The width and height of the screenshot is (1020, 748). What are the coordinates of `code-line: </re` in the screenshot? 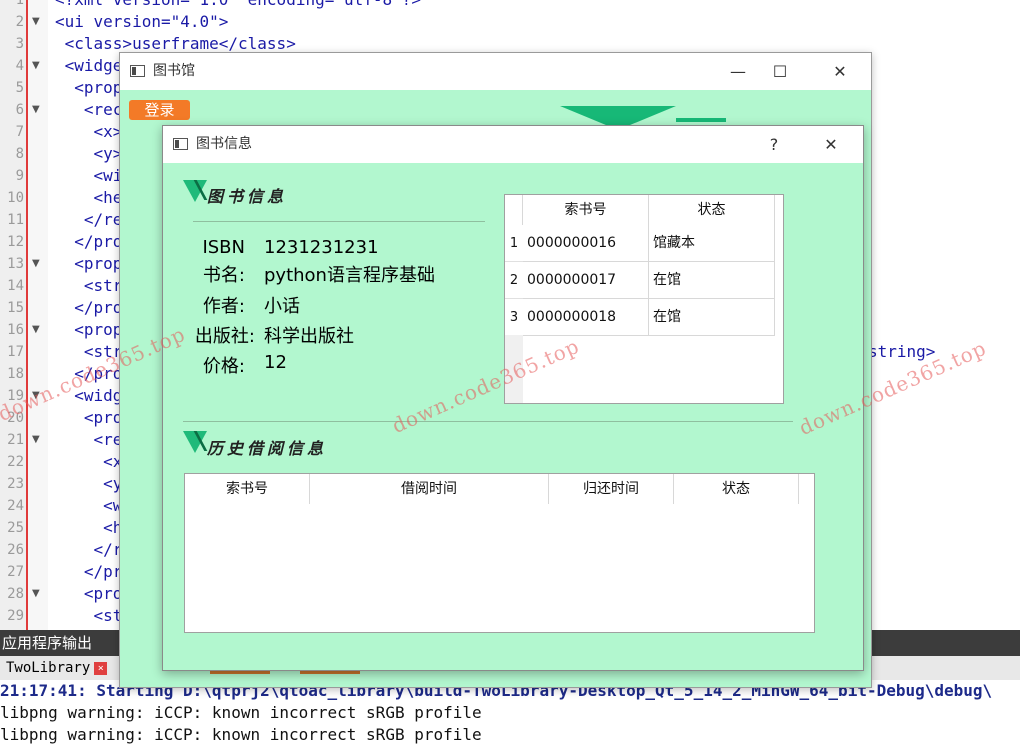 It's located at (89, 220).